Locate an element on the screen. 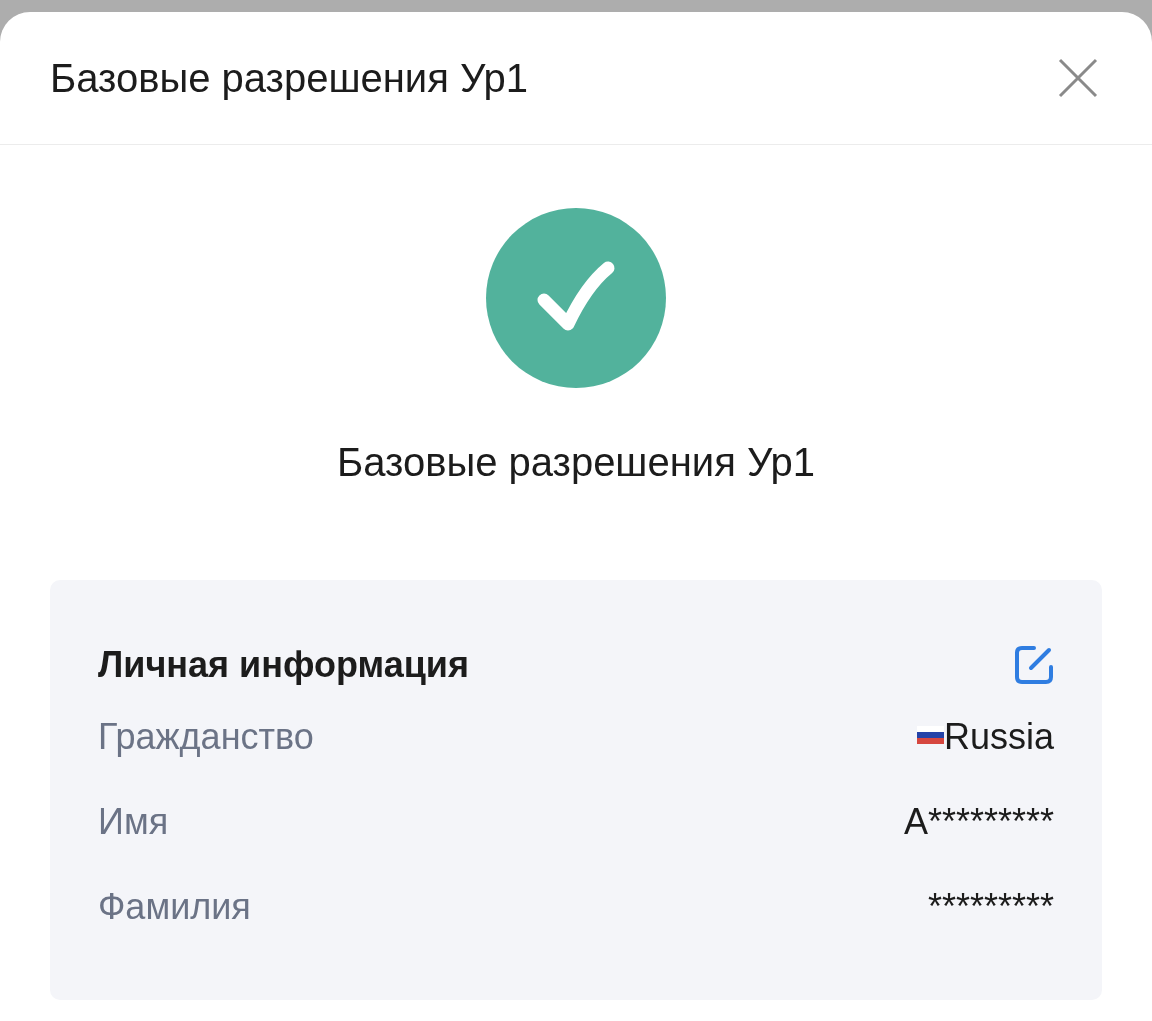 This screenshot has width=1152, height=1021. close-icon is located at coordinates (1078, 78).